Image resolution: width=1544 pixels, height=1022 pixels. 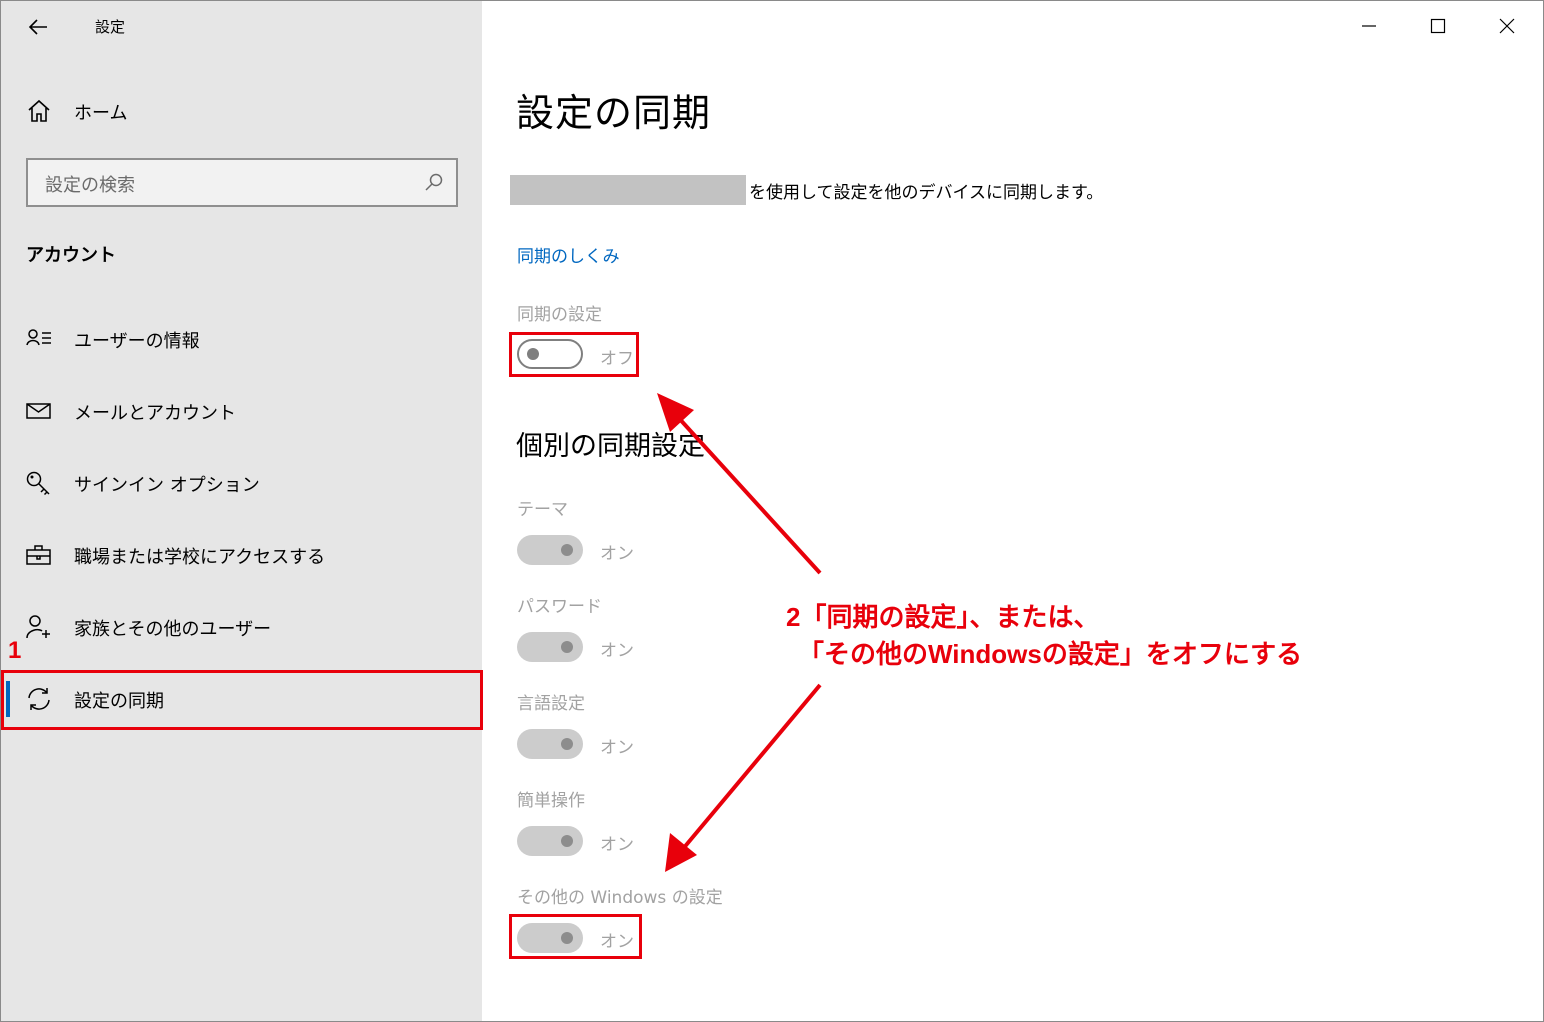 I want to click on close-button, so click(x=1507, y=26).